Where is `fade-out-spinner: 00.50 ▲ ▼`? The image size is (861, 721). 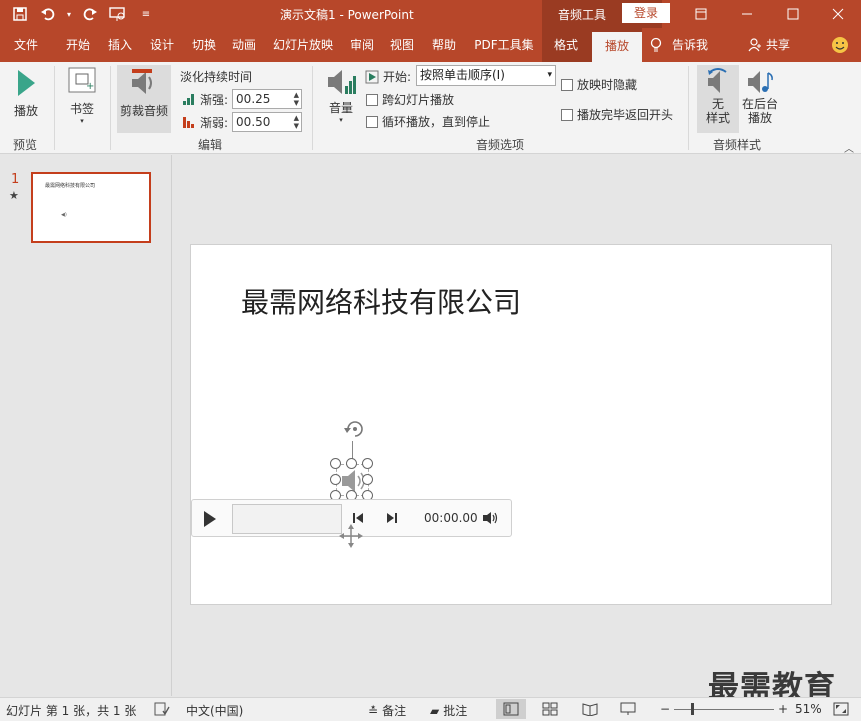
fade-out-spinner: 00.50 ▲ ▼ is located at coordinates (267, 122).